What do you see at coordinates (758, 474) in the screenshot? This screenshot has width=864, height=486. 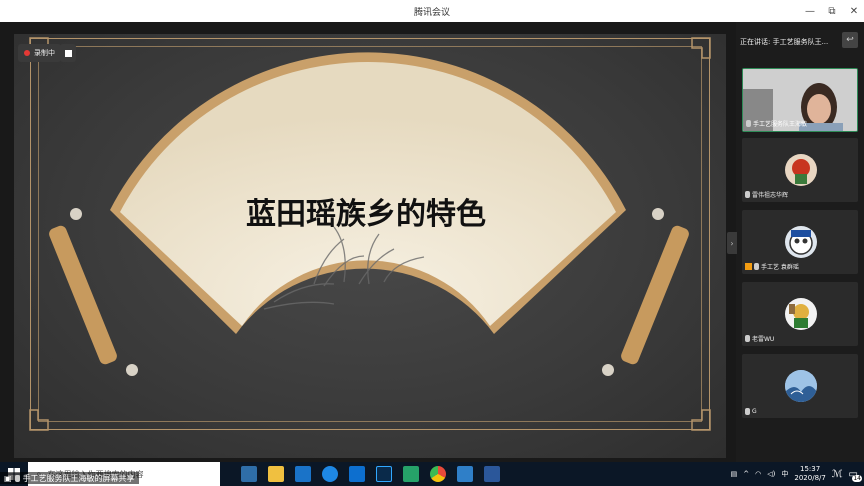 I see `wifi-icon: ◠` at bounding box center [758, 474].